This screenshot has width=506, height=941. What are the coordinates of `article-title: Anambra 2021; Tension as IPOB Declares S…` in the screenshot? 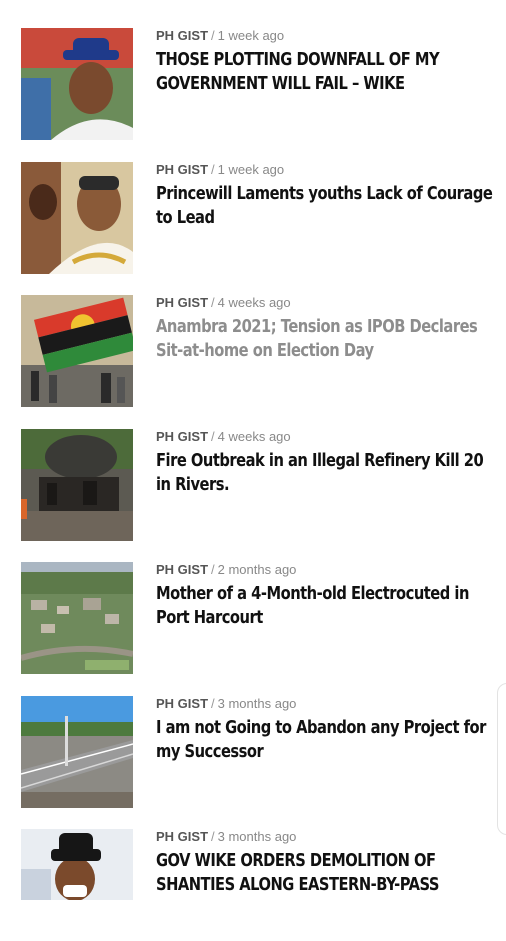 It's located at (326, 339).